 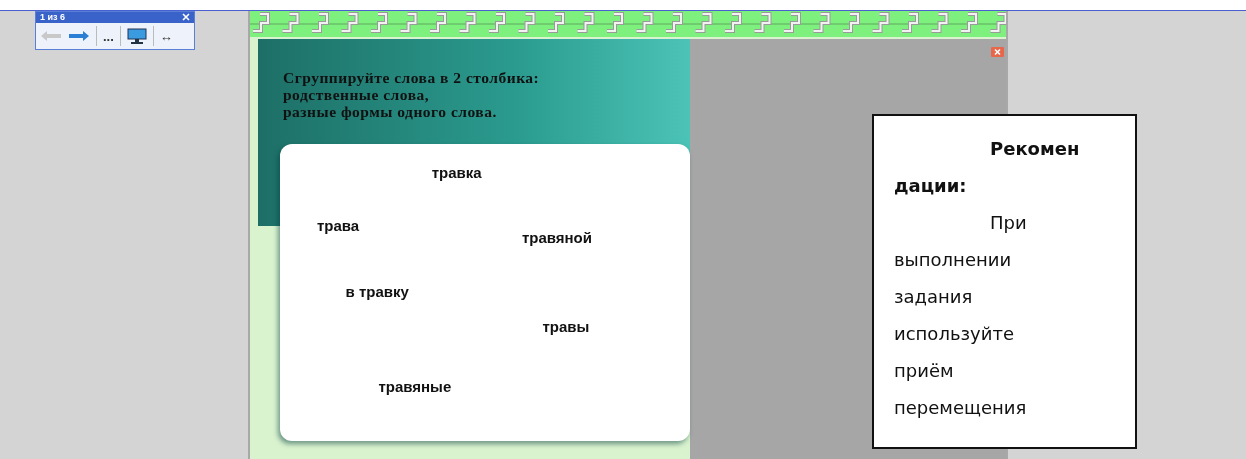 I want to click on word-tile: травы, so click(x=566, y=327).